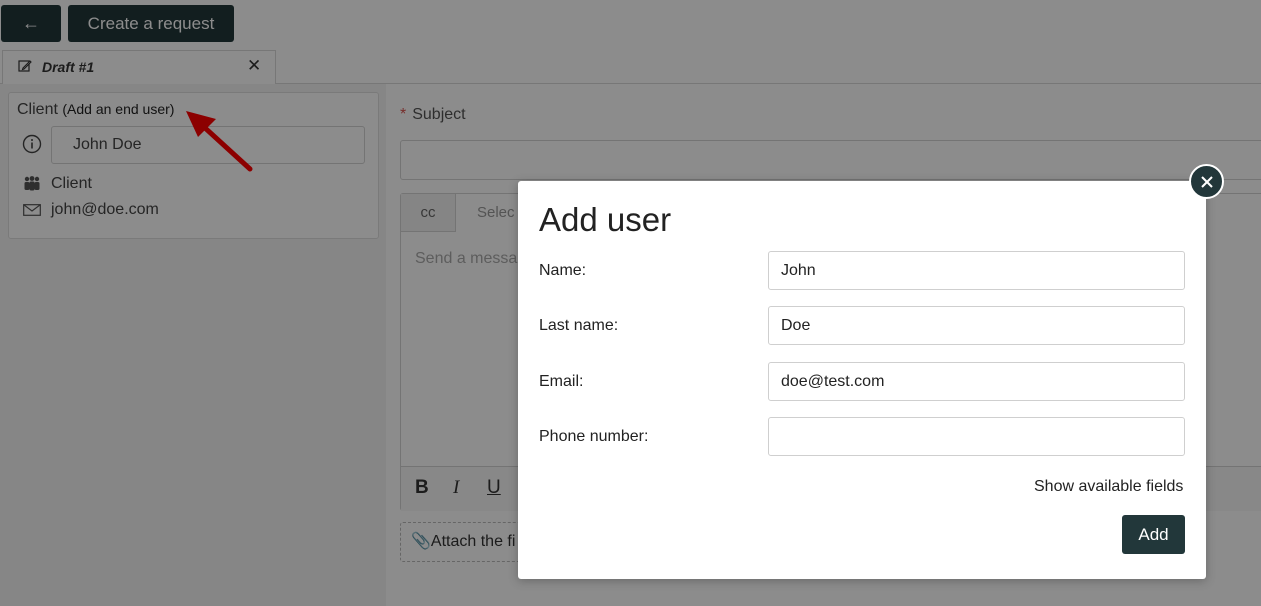  What do you see at coordinates (1108, 487) in the screenshot?
I see `show-available-fields-link: Show available fields` at bounding box center [1108, 487].